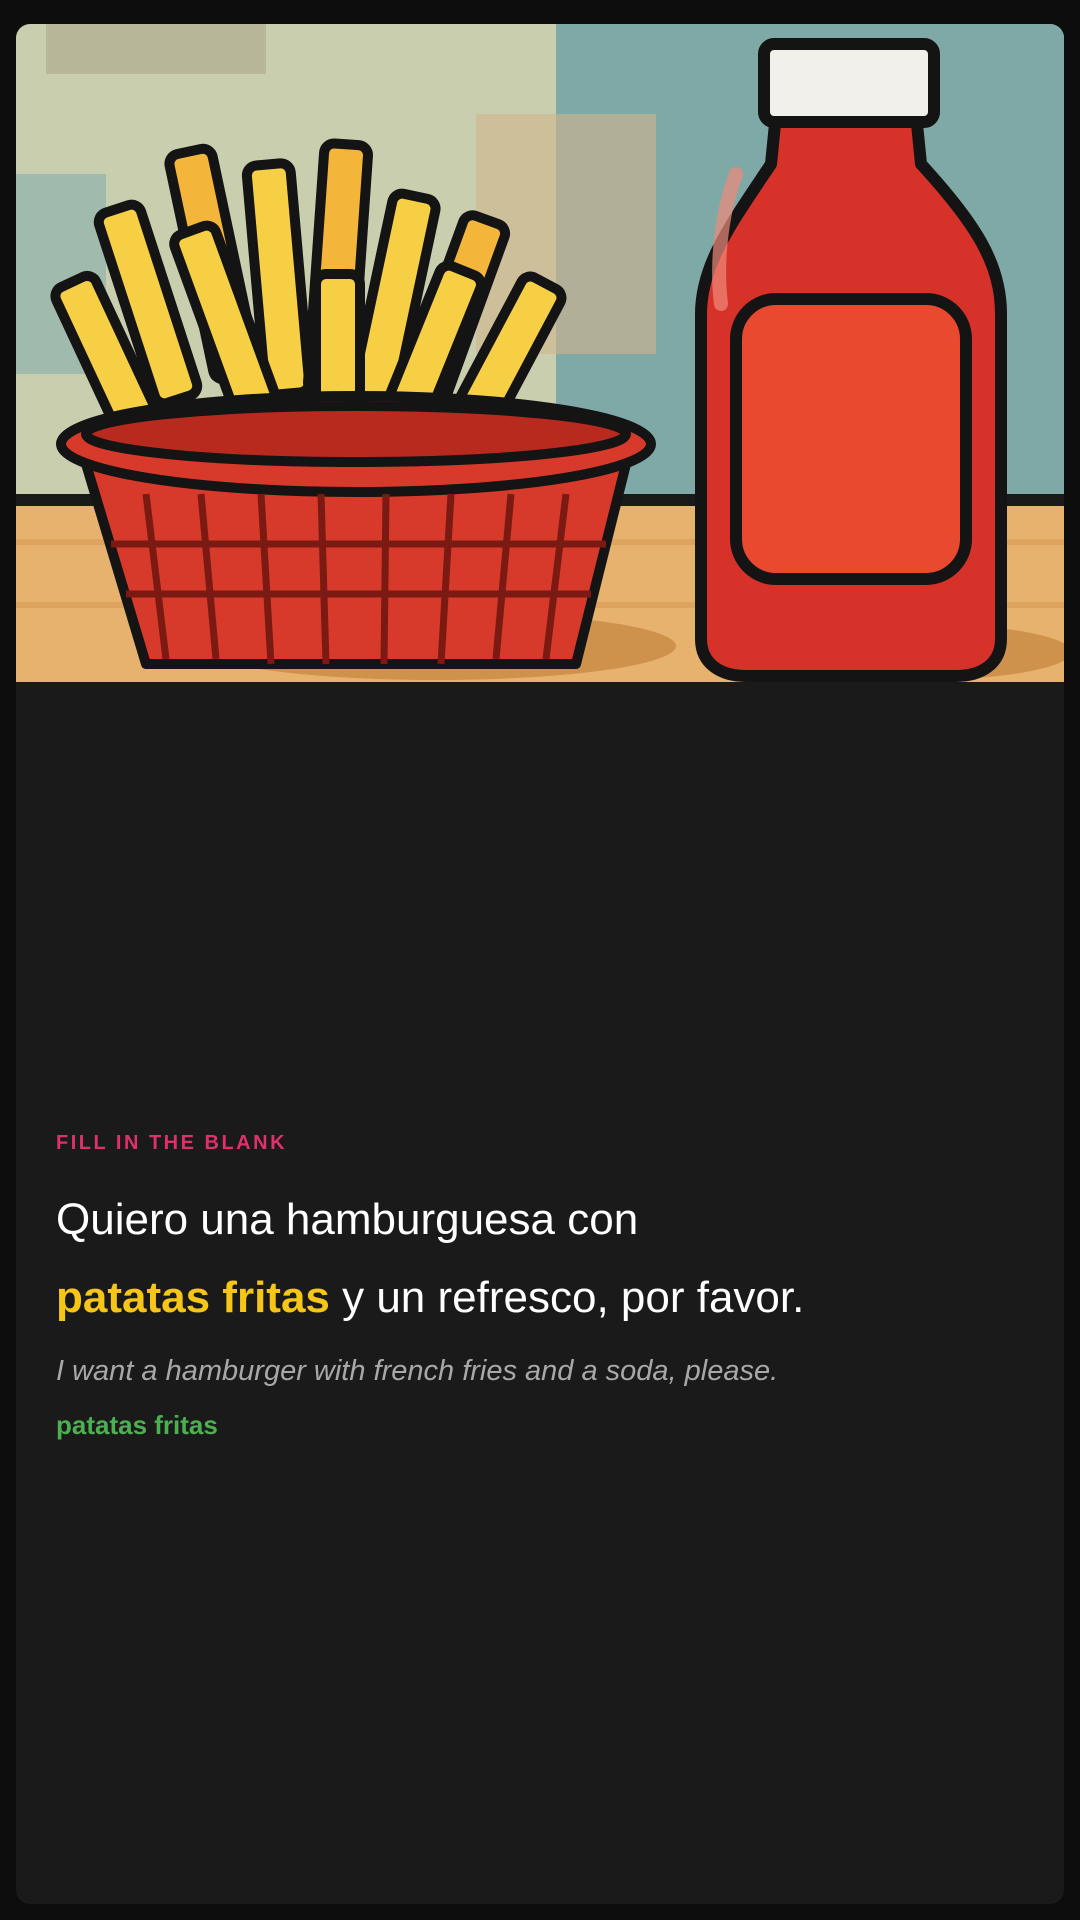 This screenshot has height=1920, width=1080. I want to click on sentence-after: y un refresco, por favor., so click(567, 1297).